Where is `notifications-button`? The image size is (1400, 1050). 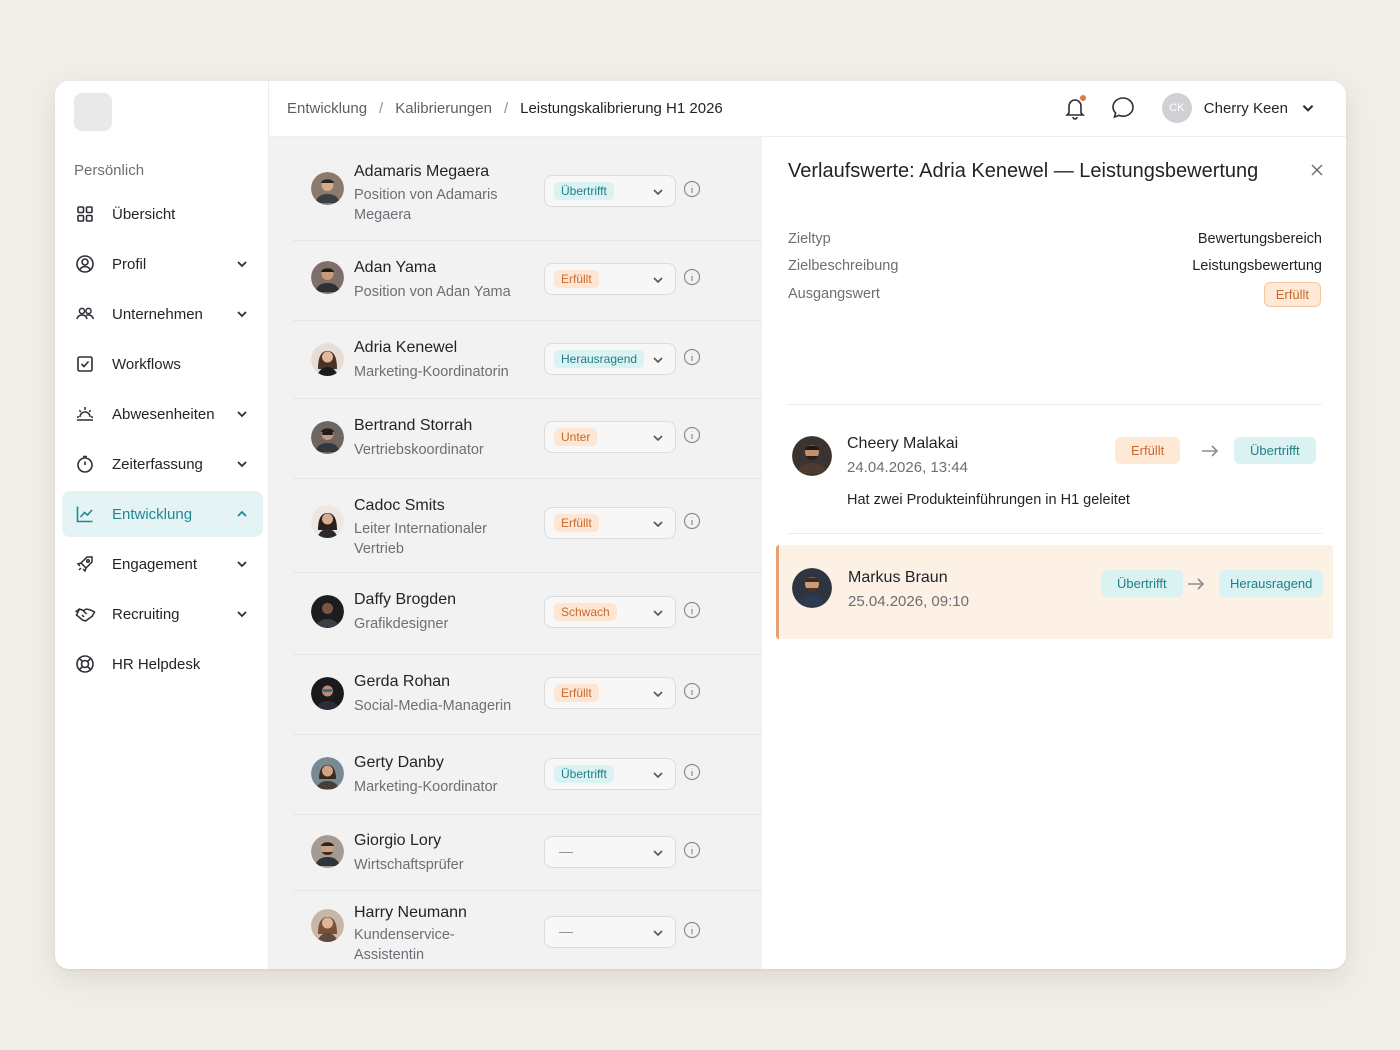 notifications-button is located at coordinates (1075, 108).